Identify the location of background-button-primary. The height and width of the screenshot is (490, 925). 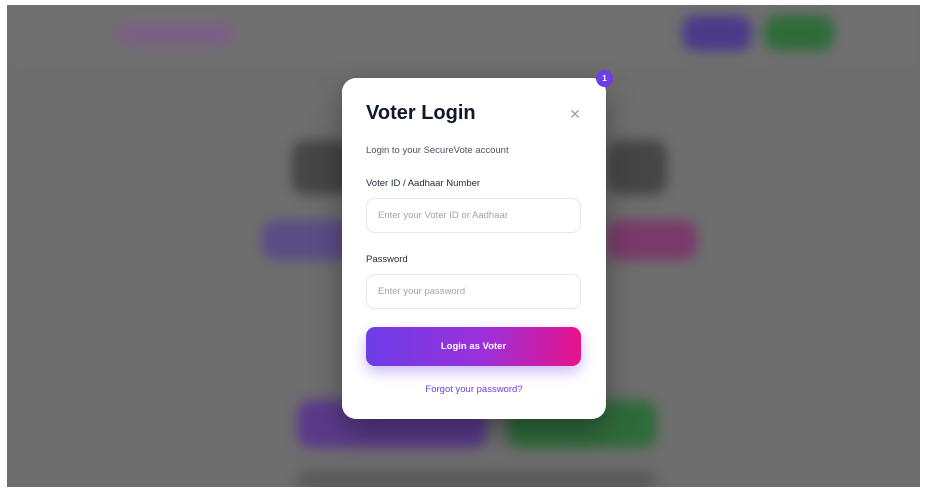
(717, 33).